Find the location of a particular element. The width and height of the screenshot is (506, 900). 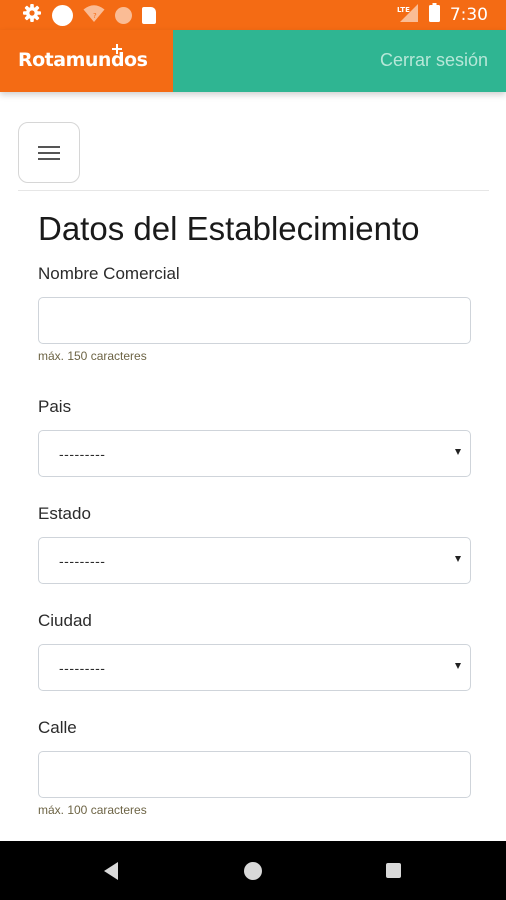

estado-selected-value: --------- is located at coordinates (82, 561).